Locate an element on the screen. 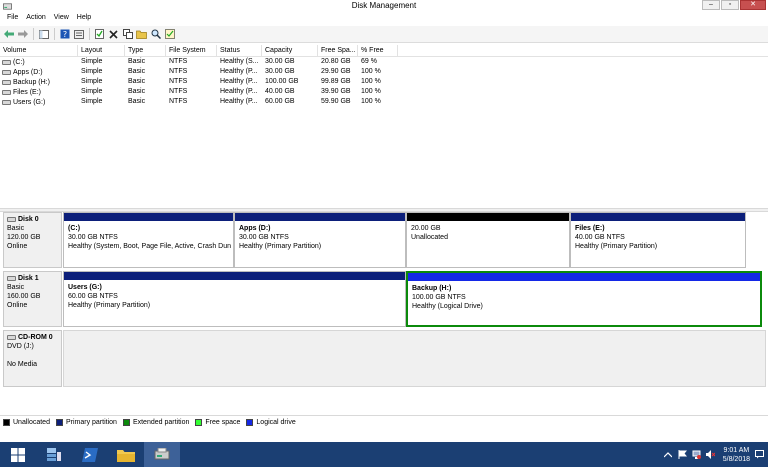  free-space-cell: 20.80 GB is located at coordinates (336, 61).